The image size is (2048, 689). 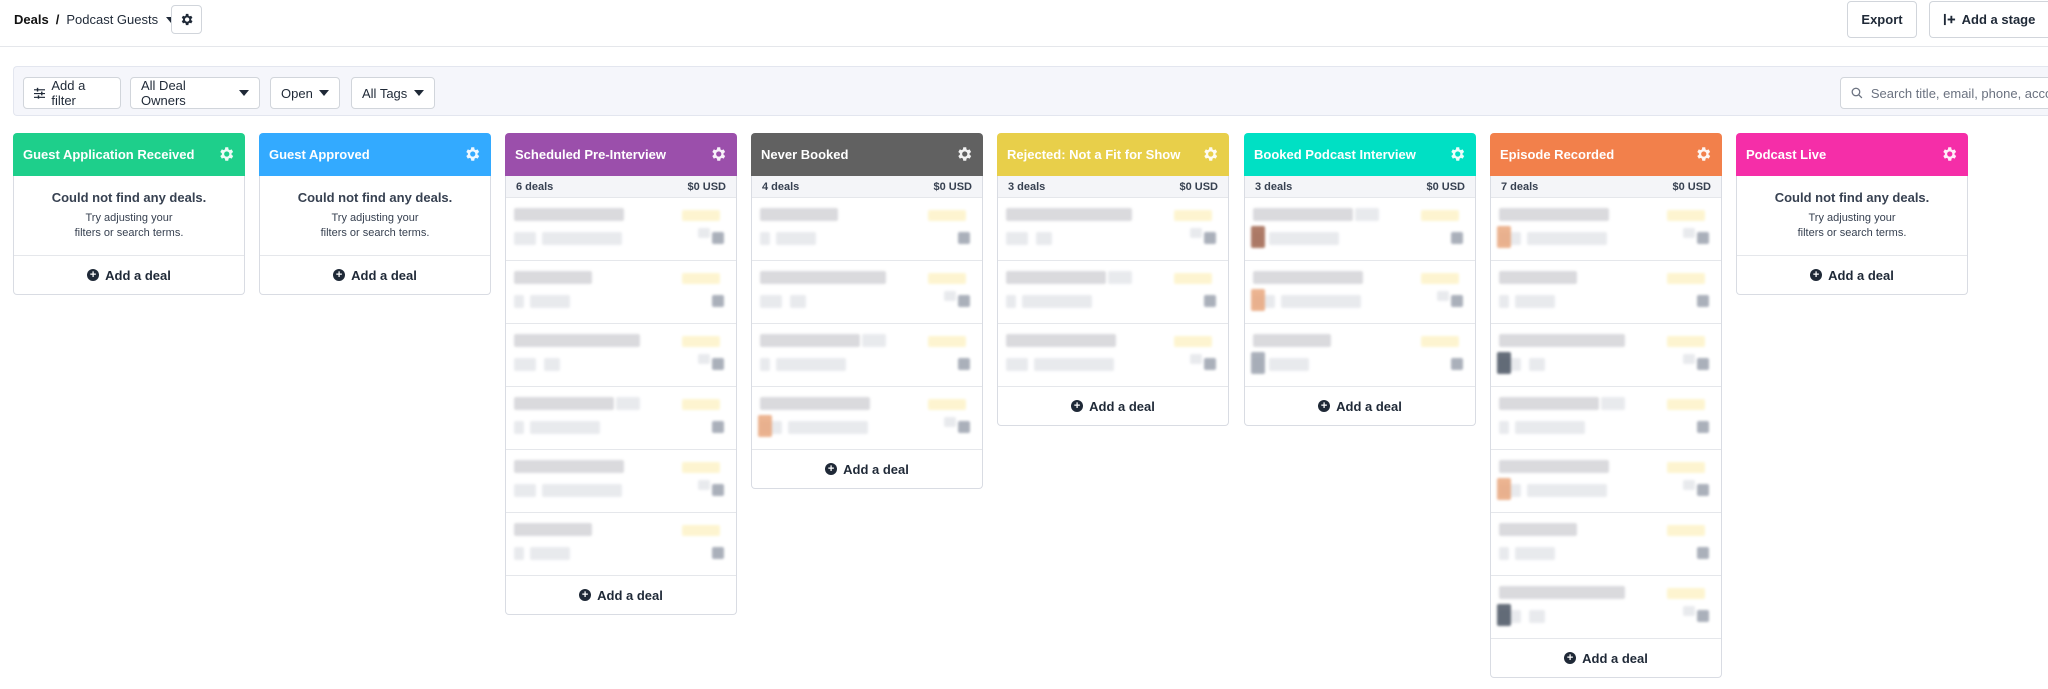 I want to click on stage-header: Episode Recorded, so click(x=1606, y=154).